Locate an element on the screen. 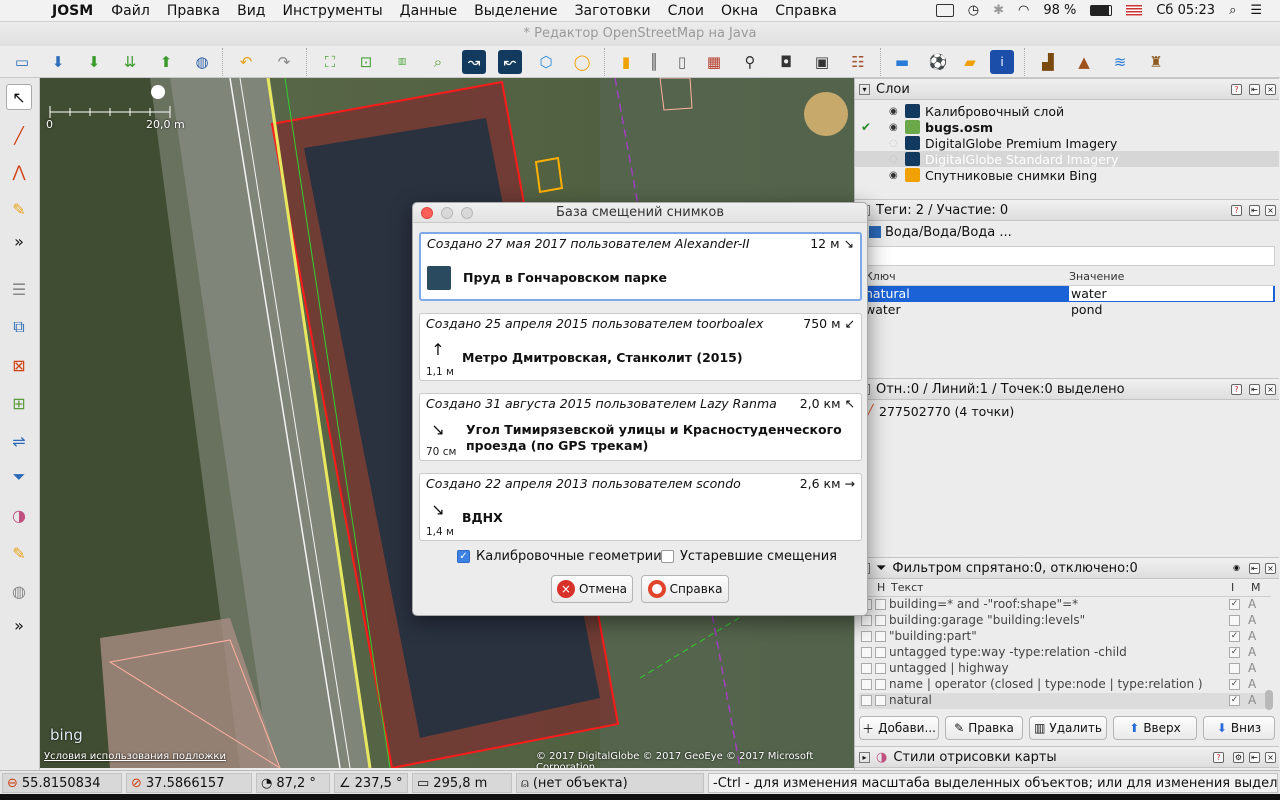  visible-icon: ◉ is located at coordinates (894, 127).